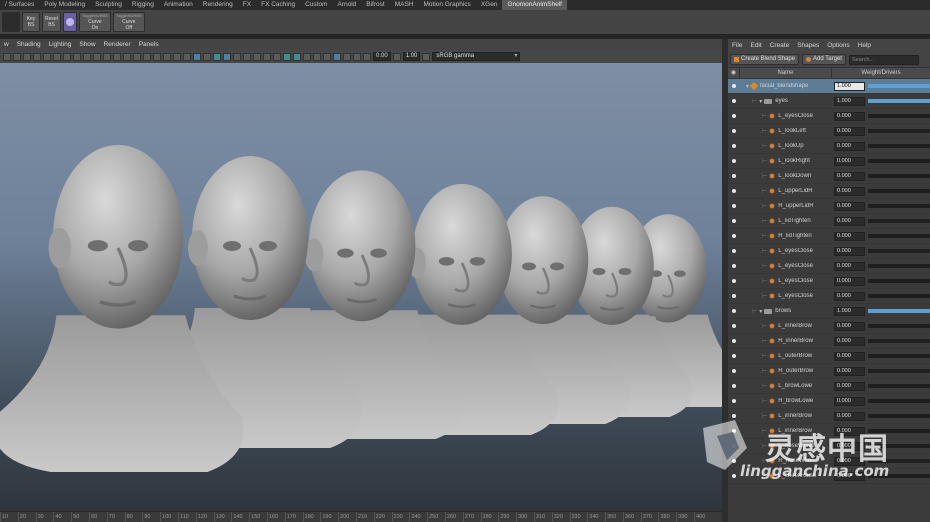  What do you see at coordinates (829, 341) in the screenshot?
I see `target-row: ⊢ R_innerBrow 0.000` at bounding box center [829, 341].